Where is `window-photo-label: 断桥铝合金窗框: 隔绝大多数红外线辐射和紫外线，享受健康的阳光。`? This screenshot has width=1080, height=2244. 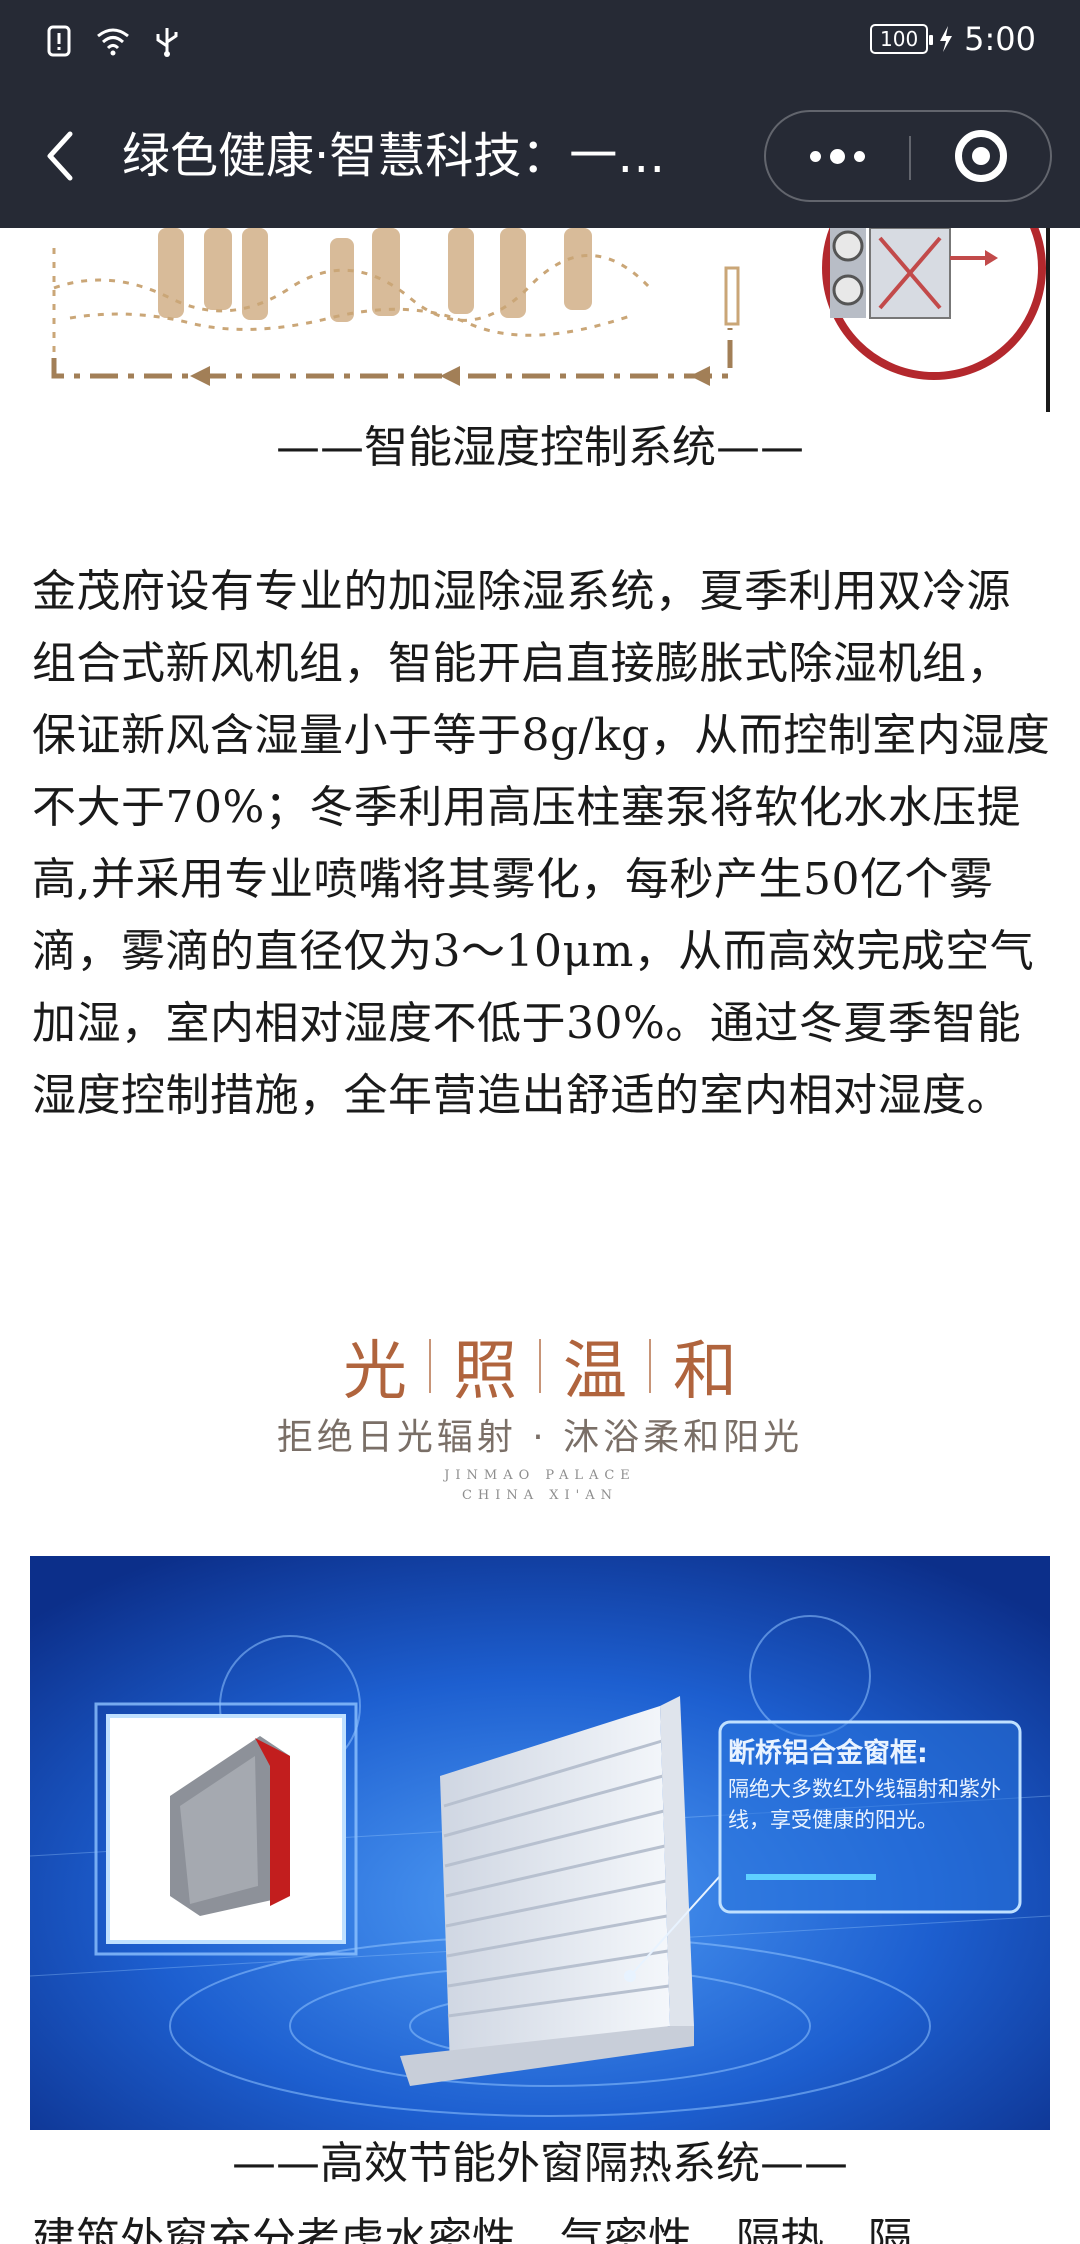 window-photo-label: 断桥铝合金窗框: 隔绝大多数红外线辐射和紫外线，享受健康的阳光。 is located at coordinates (865, 1785).